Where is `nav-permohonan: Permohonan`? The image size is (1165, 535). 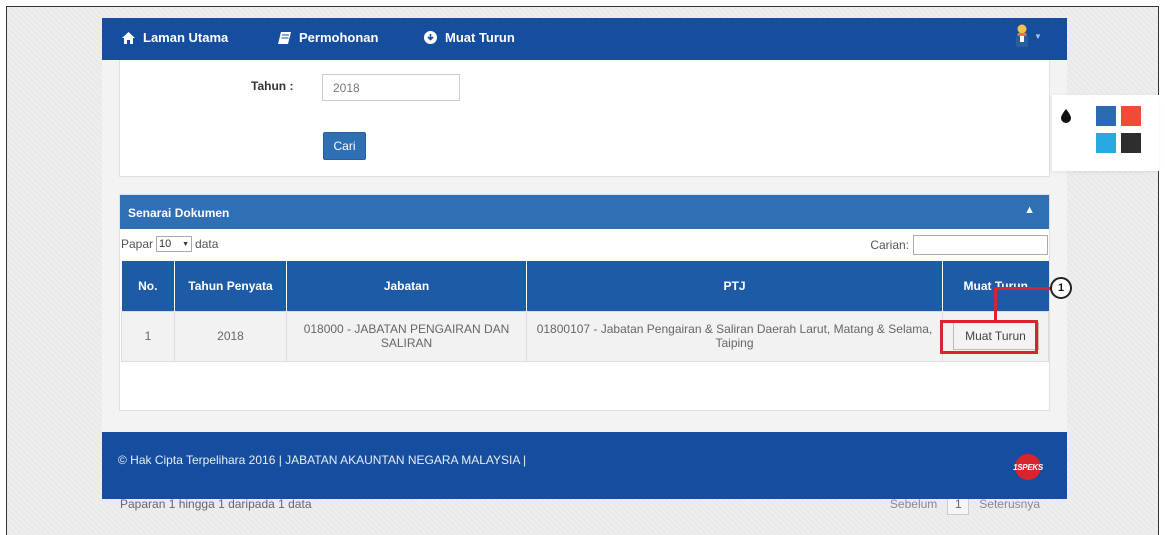
nav-permohonan: Permohonan is located at coordinates (328, 37).